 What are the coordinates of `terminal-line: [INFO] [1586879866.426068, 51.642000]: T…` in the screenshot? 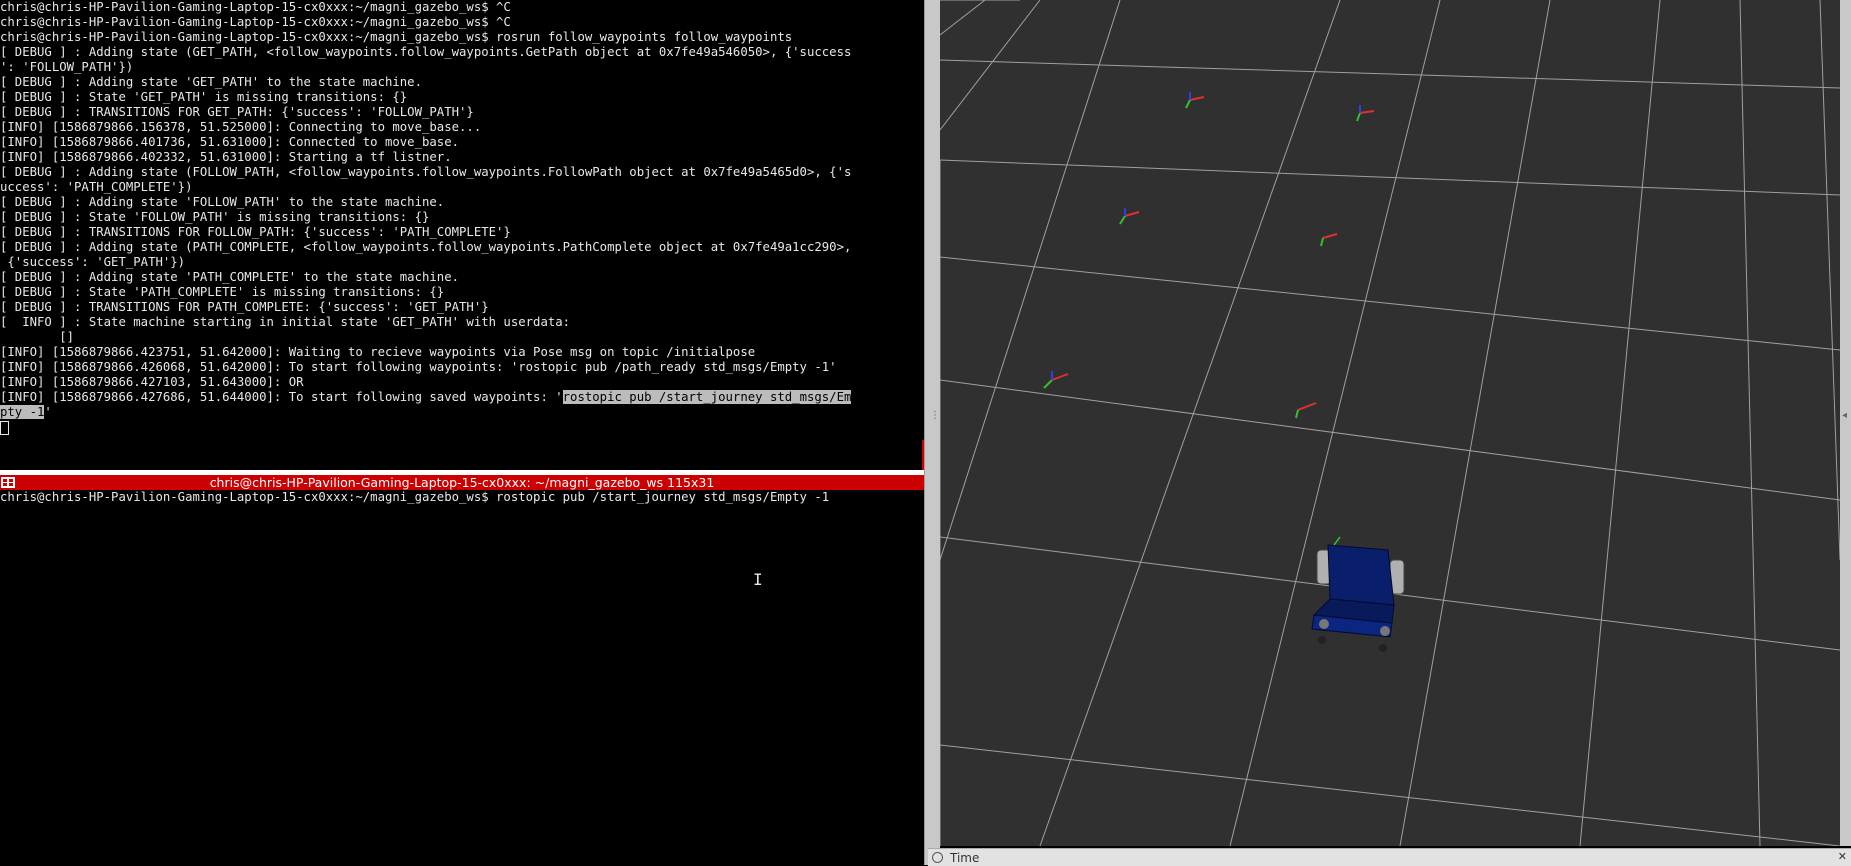 It's located at (418, 367).